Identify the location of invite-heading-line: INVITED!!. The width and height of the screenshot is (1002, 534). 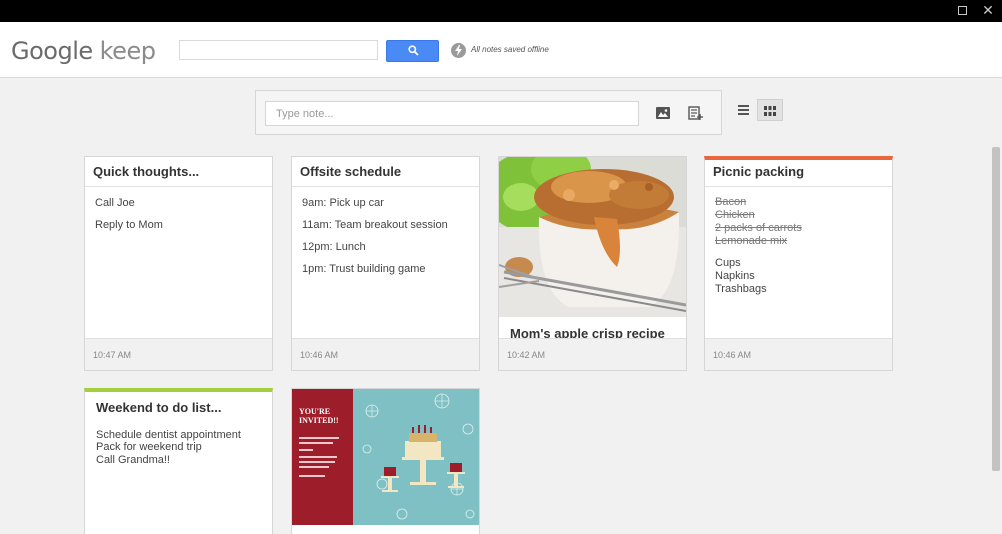
(319, 420).